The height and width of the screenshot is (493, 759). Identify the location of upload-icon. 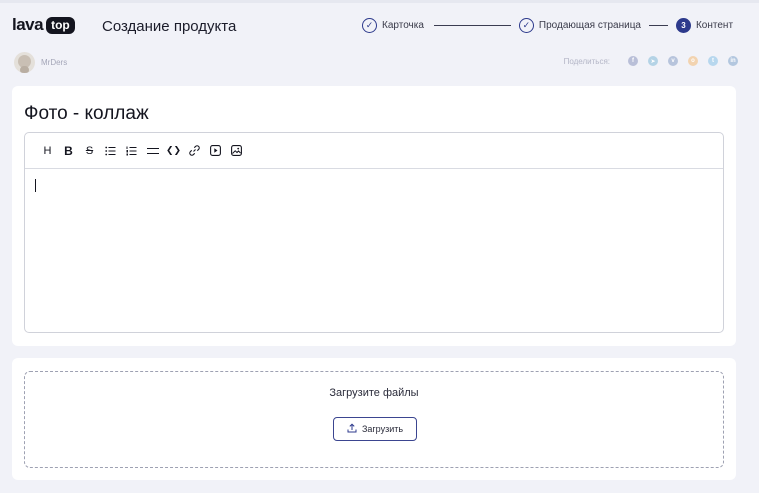
(352, 429).